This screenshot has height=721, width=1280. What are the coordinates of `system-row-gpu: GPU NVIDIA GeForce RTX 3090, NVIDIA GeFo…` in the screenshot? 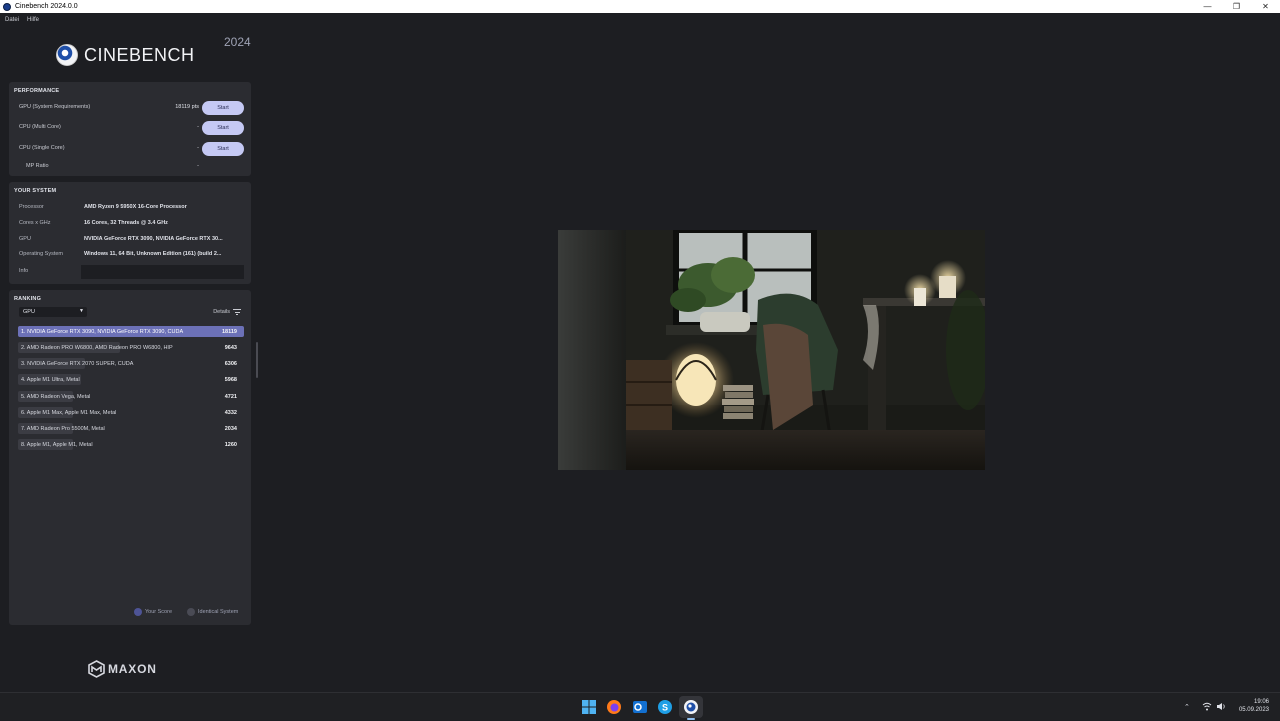 It's located at (130, 240).